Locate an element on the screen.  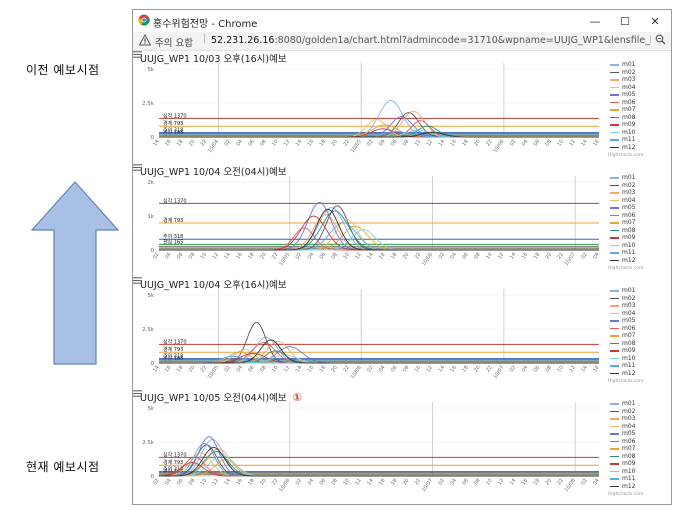
series-line-m09 is located at coordinates (379, 233).